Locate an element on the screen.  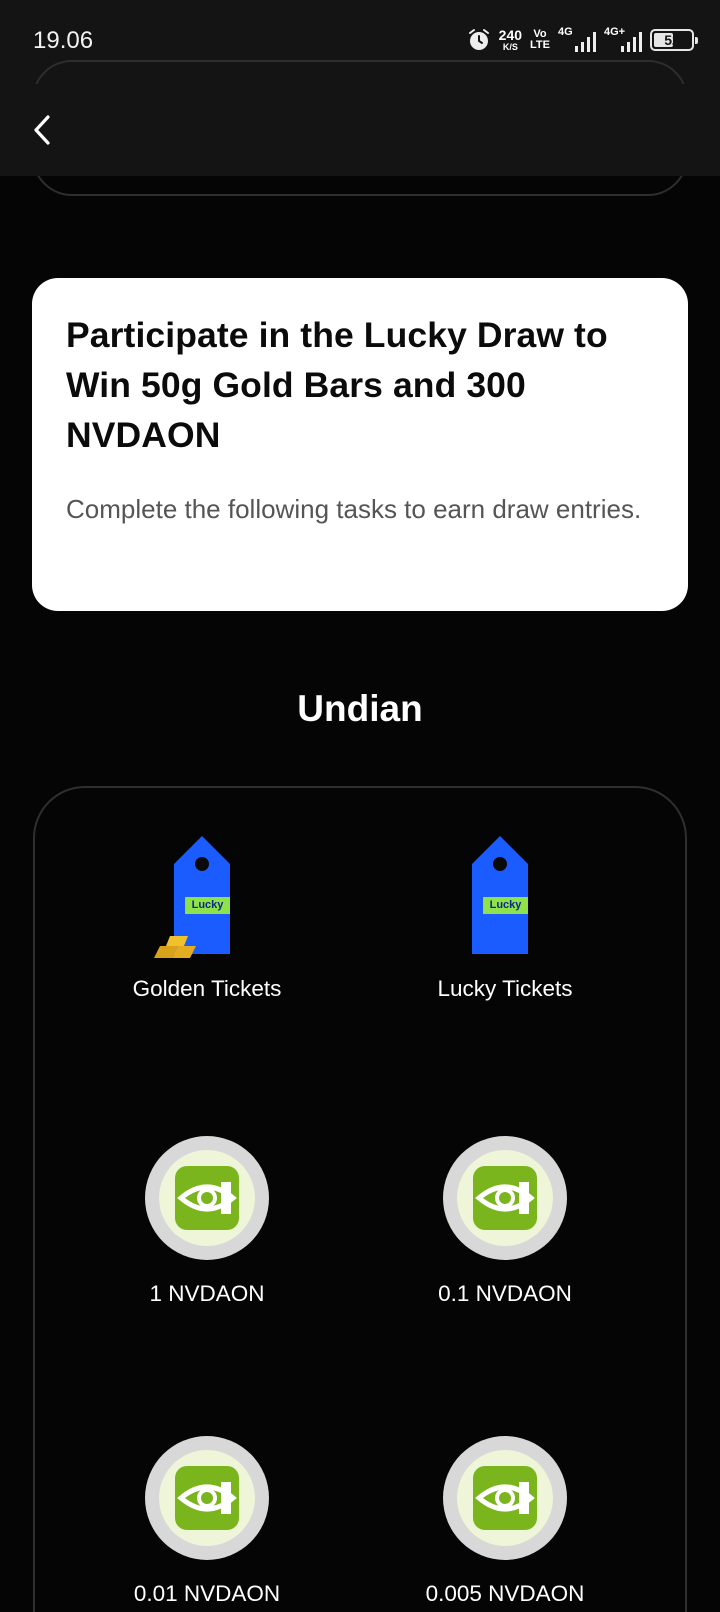
network-speed-value: 240 is located at coordinates (510, 35).